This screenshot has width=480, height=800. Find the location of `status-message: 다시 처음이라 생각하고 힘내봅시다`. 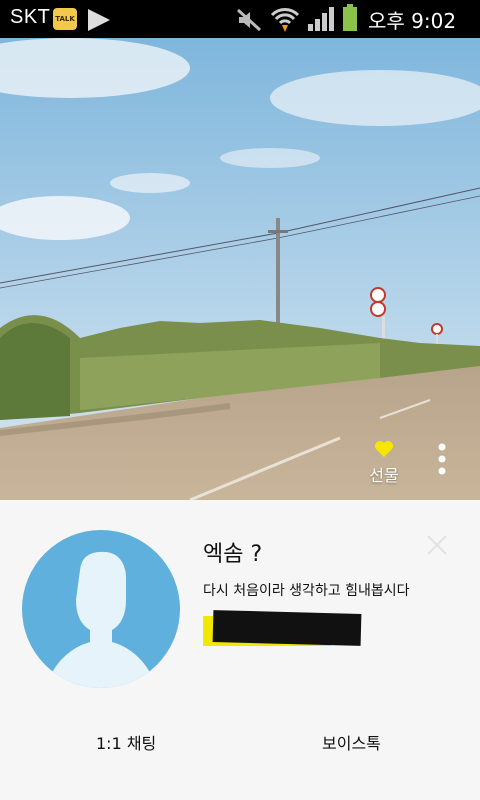

status-message: 다시 처음이라 생각하고 힘내봅시다 is located at coordinates (306, 591).